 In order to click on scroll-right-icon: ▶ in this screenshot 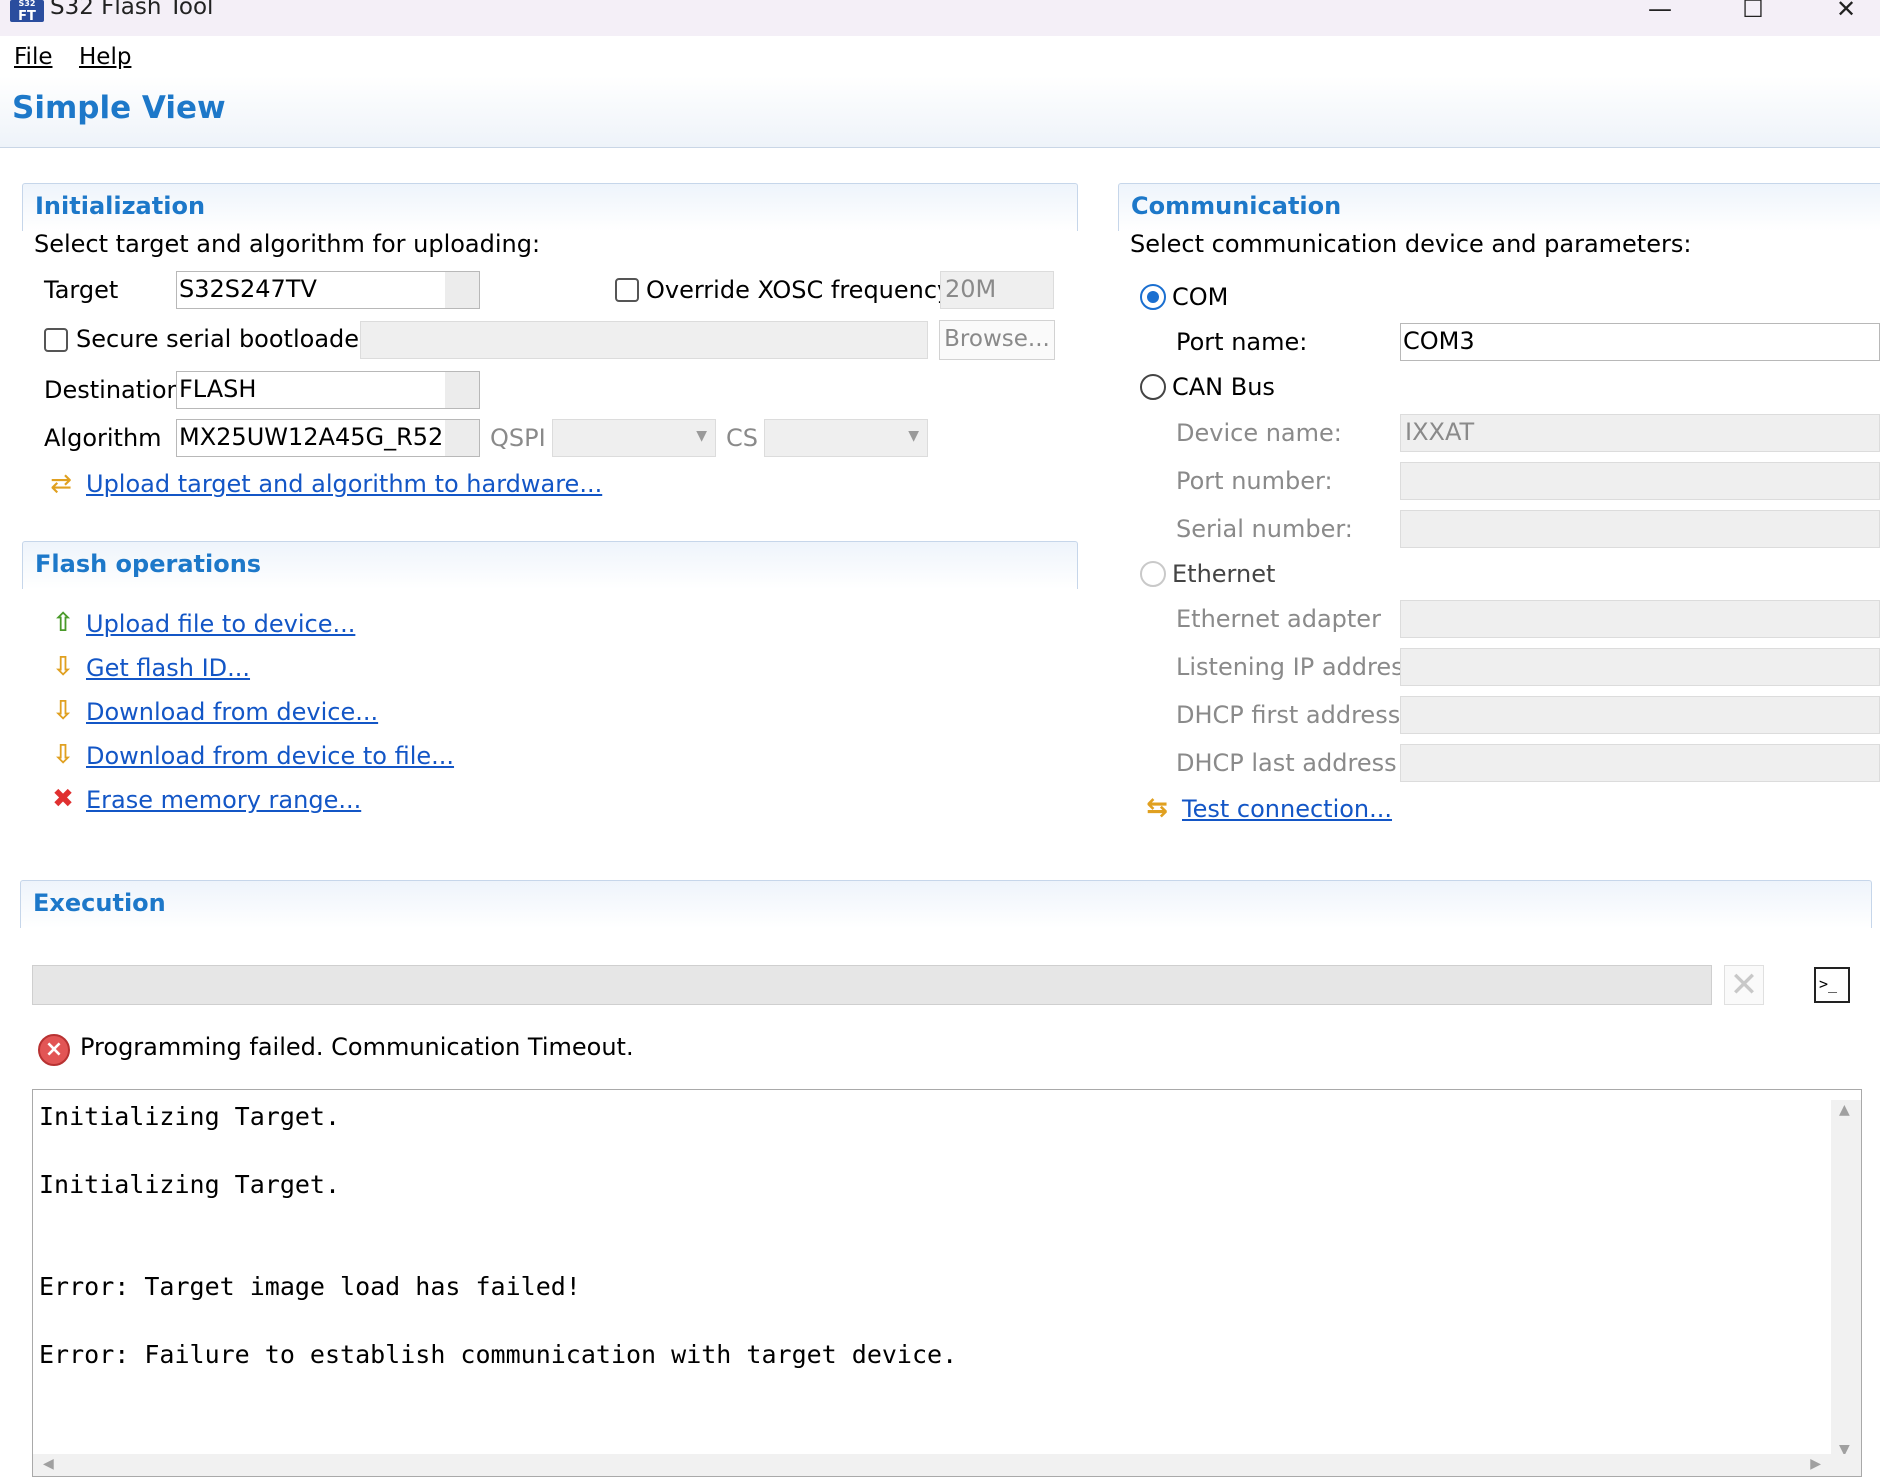, I will do `click(1815, 1464)`.